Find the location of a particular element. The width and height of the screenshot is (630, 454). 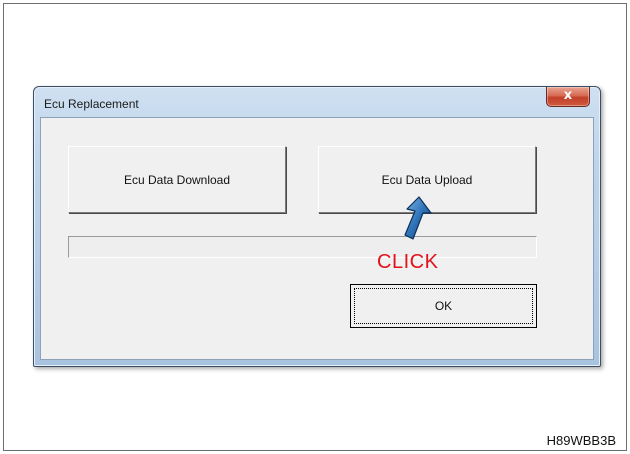

close-icon: x is located at coordinates (568, 95).